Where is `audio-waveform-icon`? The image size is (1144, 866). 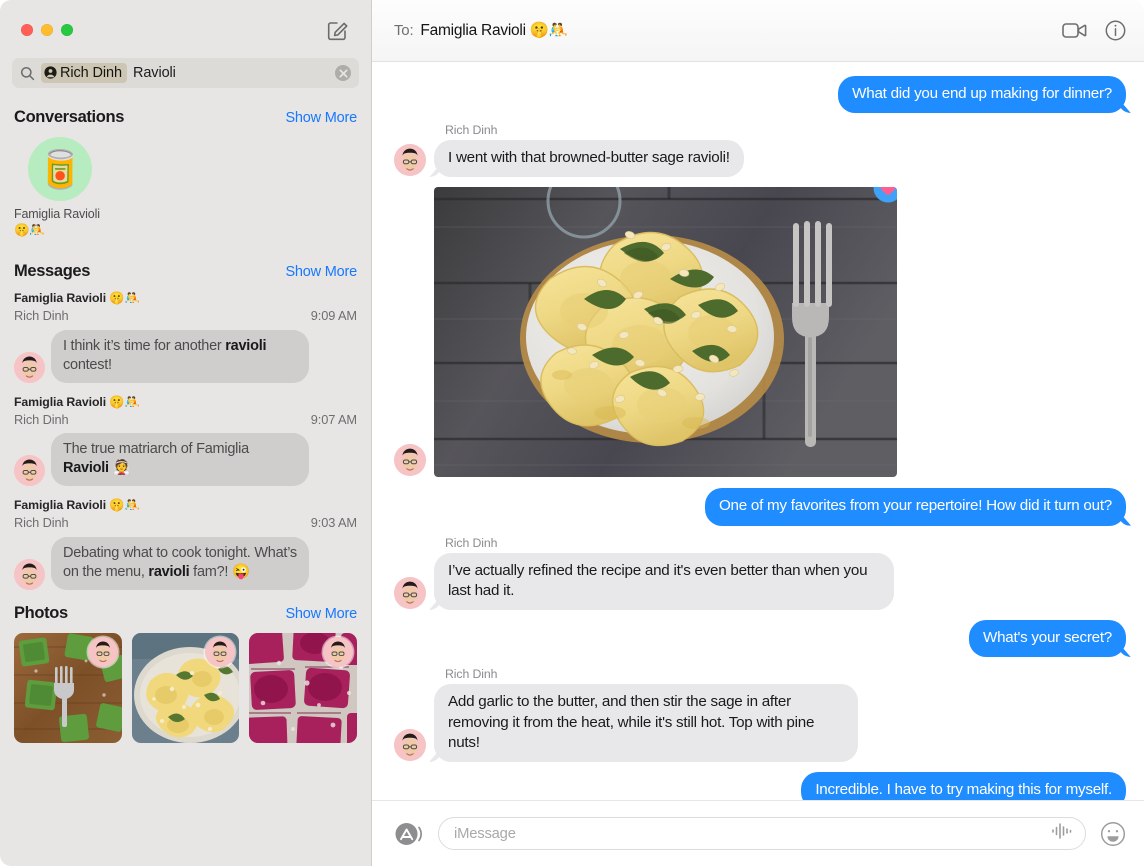 audio-waveform-icon is located at coordinates (1062, 833).